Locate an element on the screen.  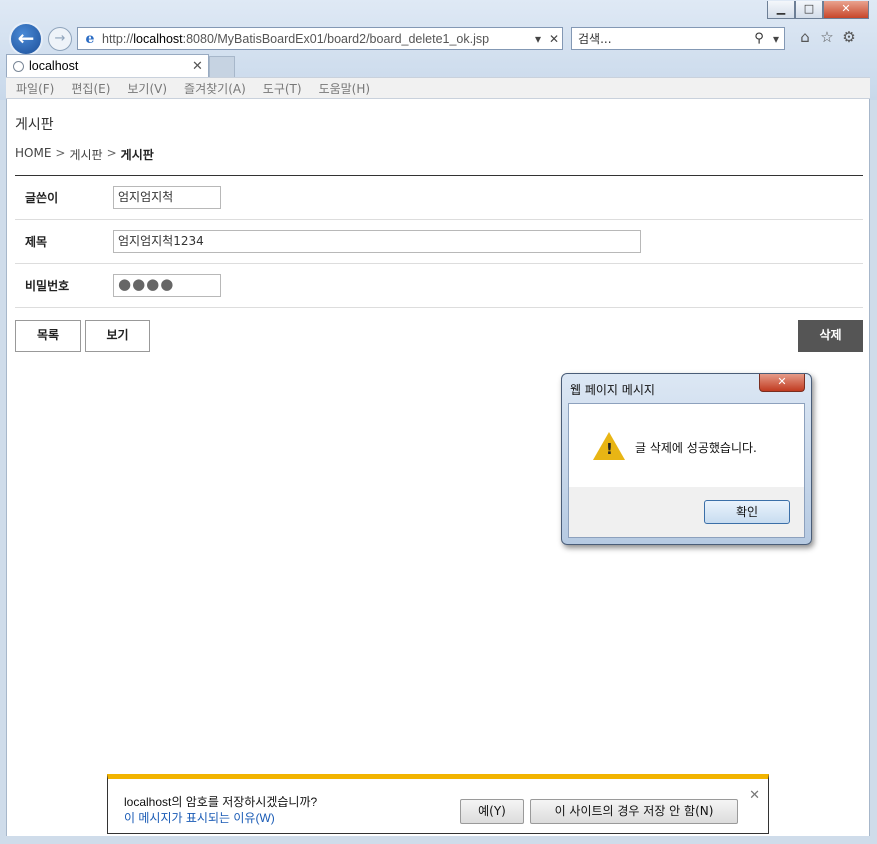
dialog-message-area: ! 글 삭제에 성공했습니다. is located at coordinates (686, 445).